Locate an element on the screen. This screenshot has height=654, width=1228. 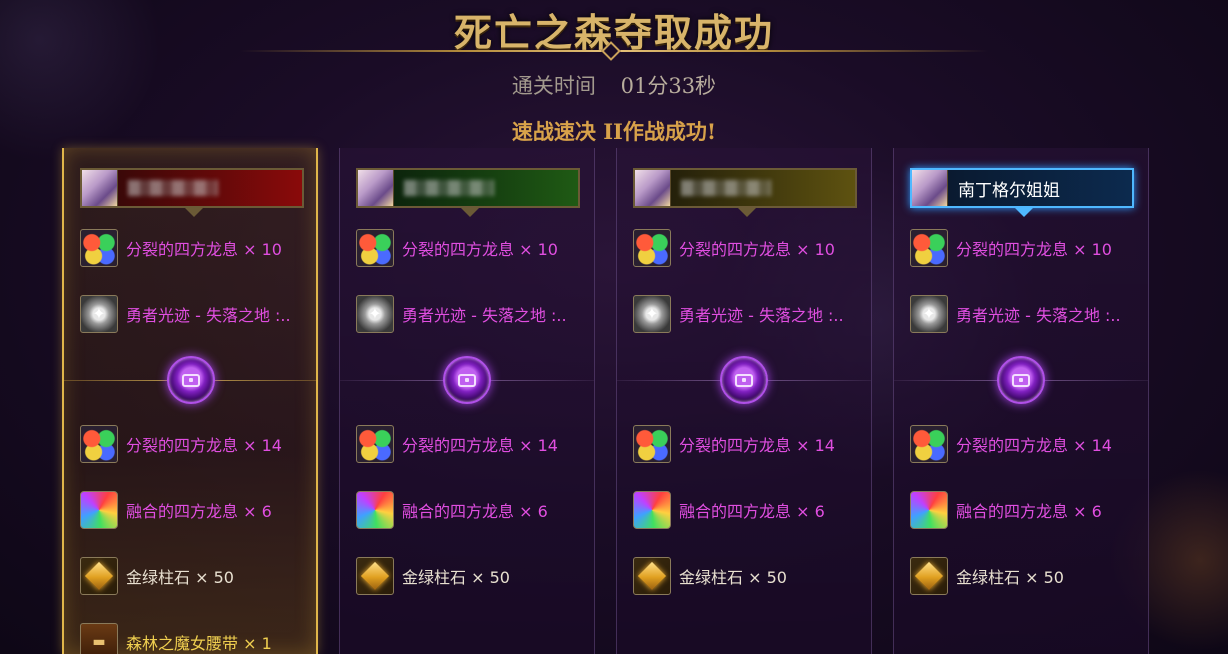
clear-time-label: 通关时间 is located at coordinates (553, 86).